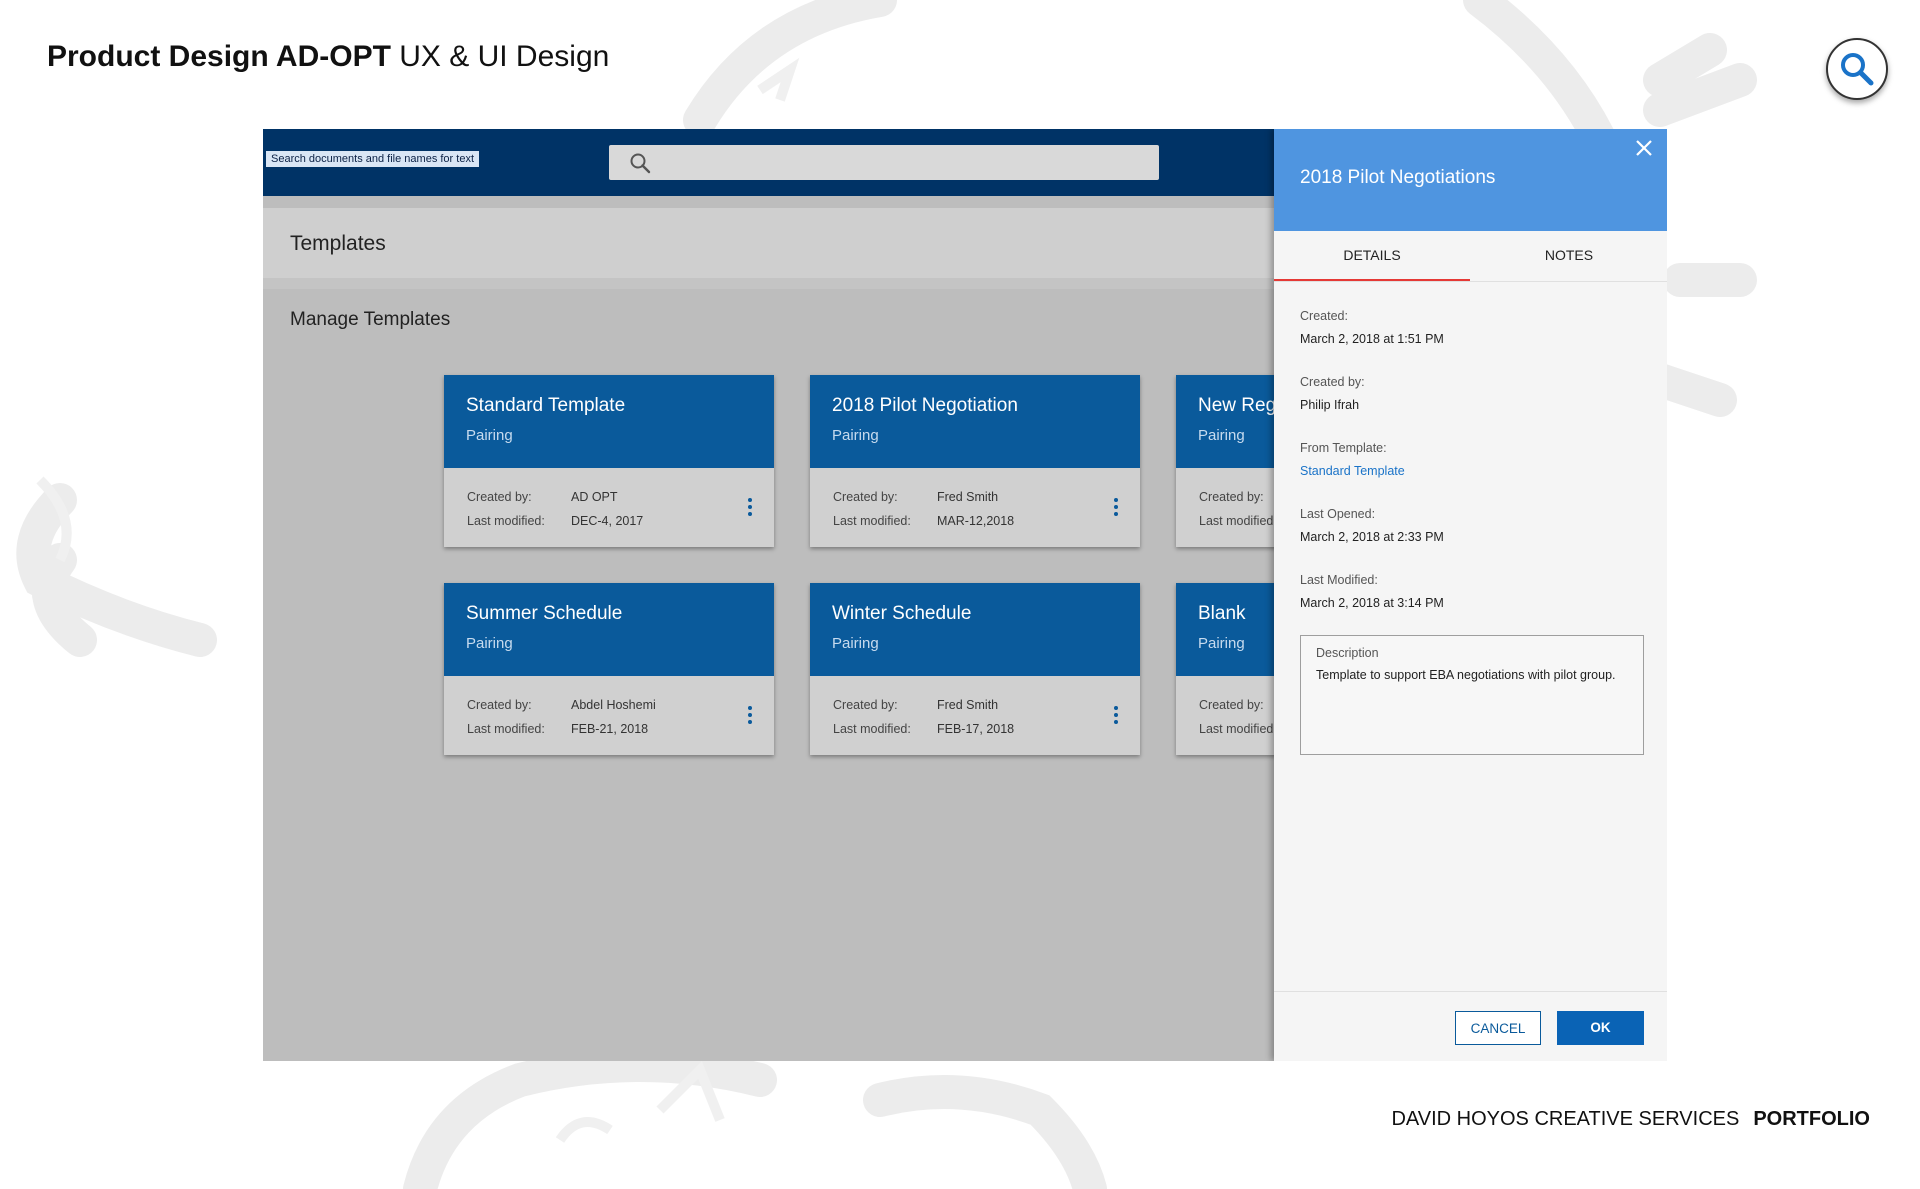 The width and height of the screenshot is (1920, 1189). Describe the element at coordinates (1569, 255) in the screenshot. I see `tab-notes: NOTES` at that location.